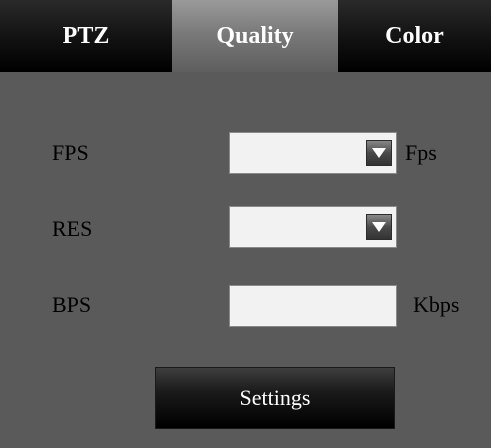 The image size is (491, 448). Describe the element at coordinates (72, 304) in the screenshot. I see `bps-label: BPS` at that location.